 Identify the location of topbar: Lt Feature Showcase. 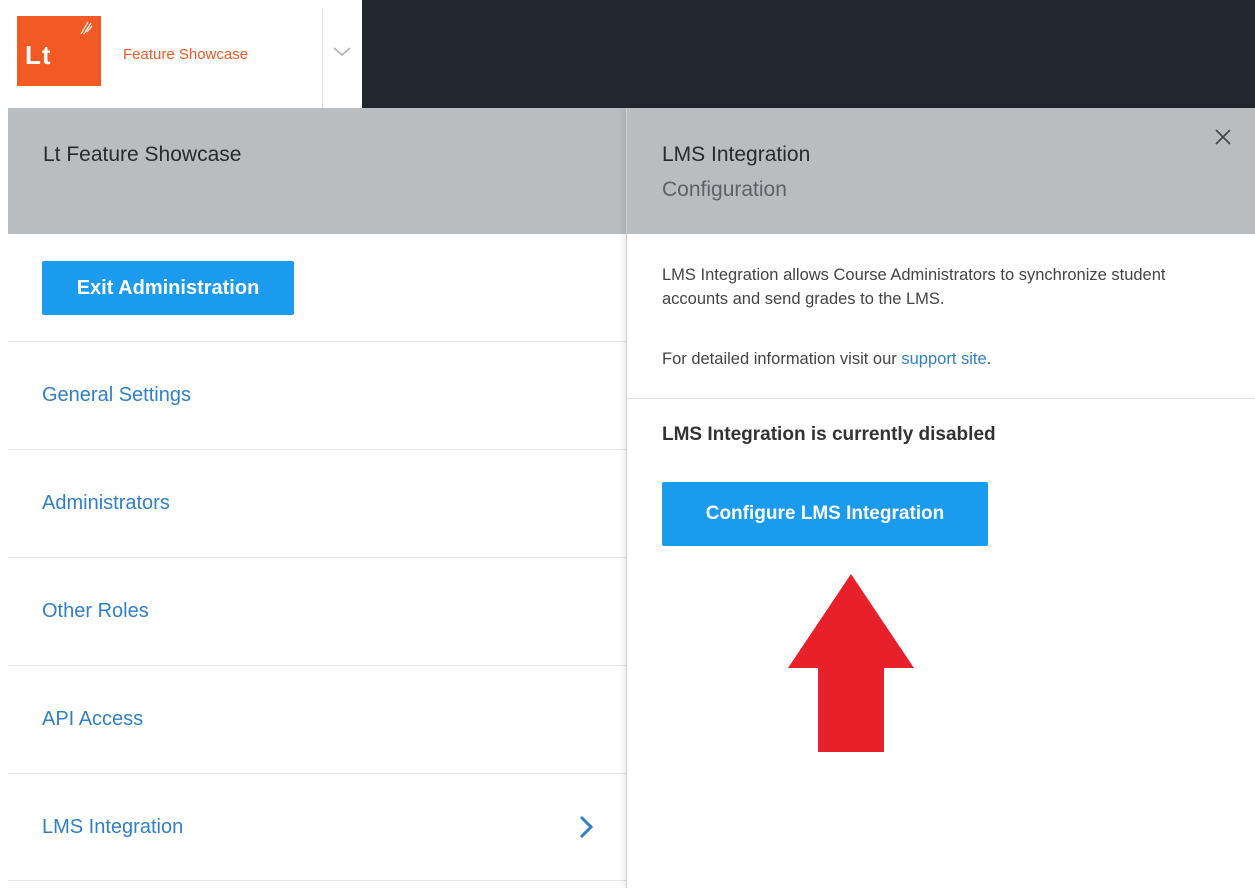
(181, 54).